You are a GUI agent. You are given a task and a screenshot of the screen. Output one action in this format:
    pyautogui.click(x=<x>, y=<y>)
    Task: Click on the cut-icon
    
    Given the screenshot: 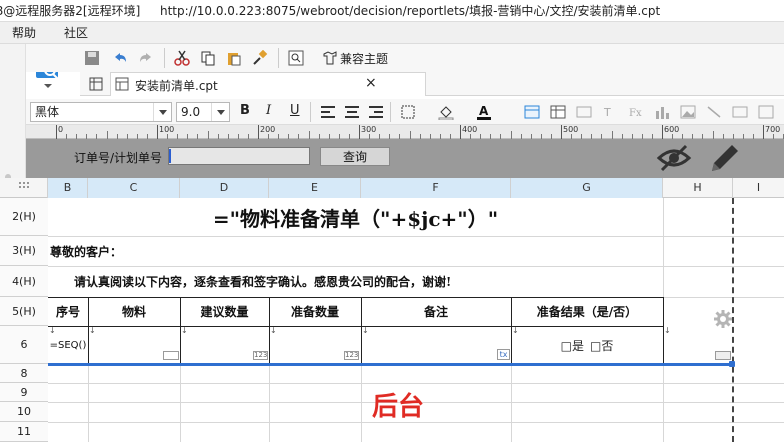 What is the action you would take?
    pyautogui.click(x=182, y=58)
    